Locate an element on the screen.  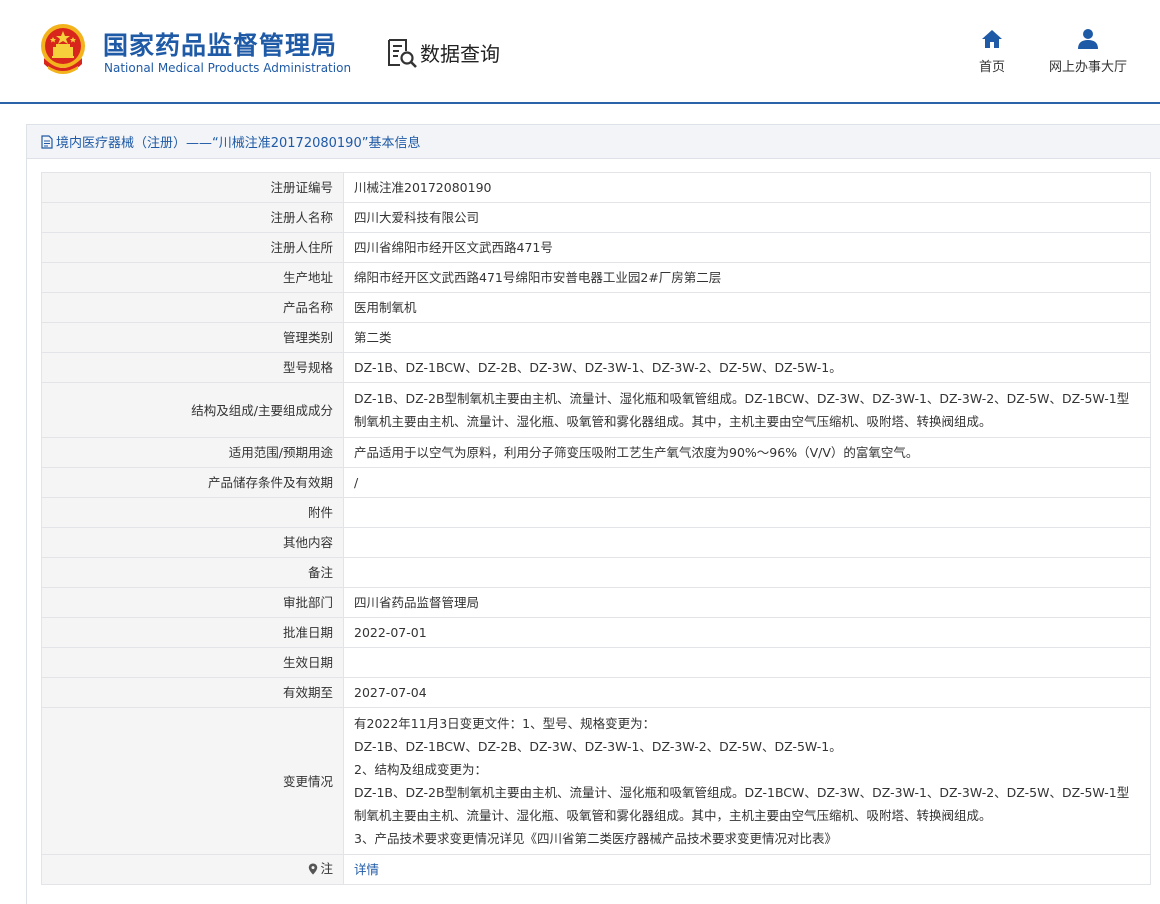
row-label: 生产地址 is located at coordinates (192, 277).